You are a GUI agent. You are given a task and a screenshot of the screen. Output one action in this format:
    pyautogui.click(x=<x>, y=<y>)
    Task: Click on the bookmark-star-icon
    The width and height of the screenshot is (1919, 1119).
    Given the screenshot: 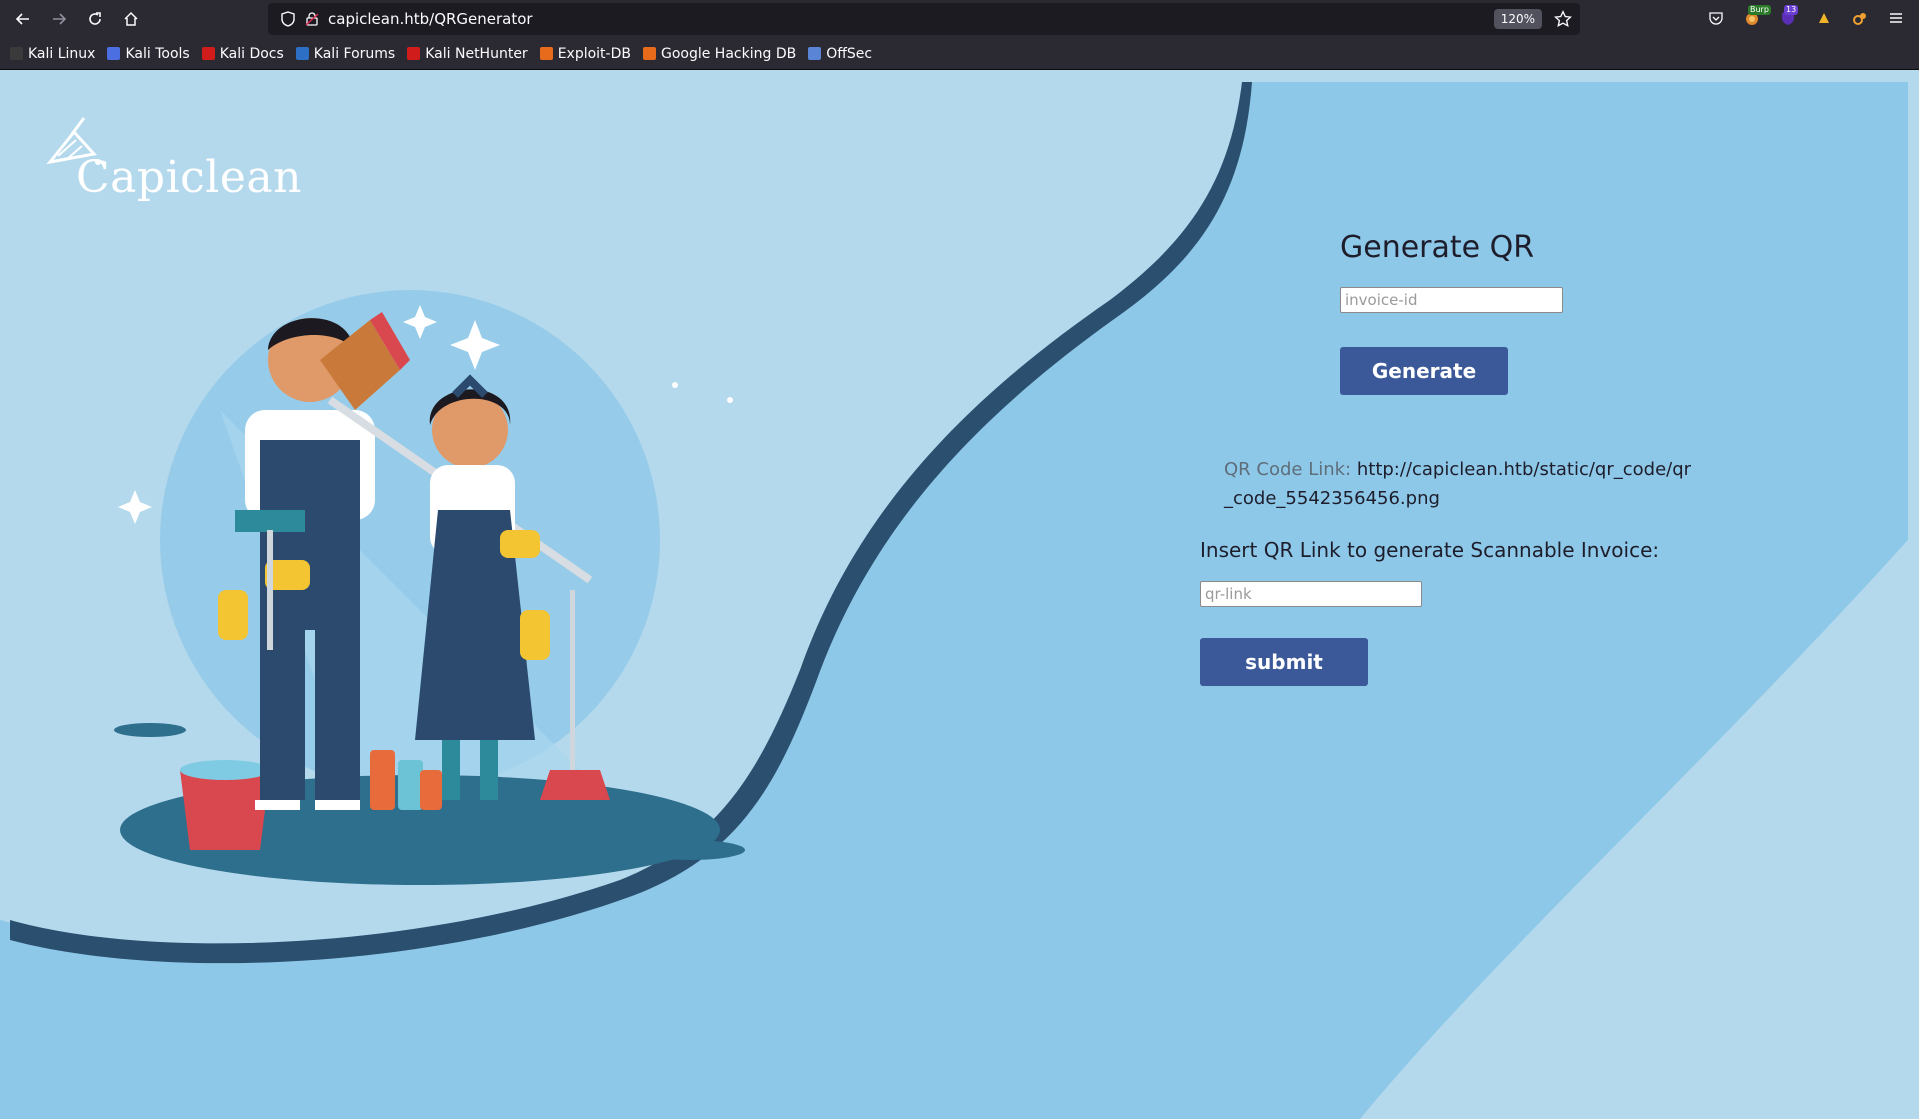 What is the action you would take?
    pyautogui.click(x=1563, y=19)
    